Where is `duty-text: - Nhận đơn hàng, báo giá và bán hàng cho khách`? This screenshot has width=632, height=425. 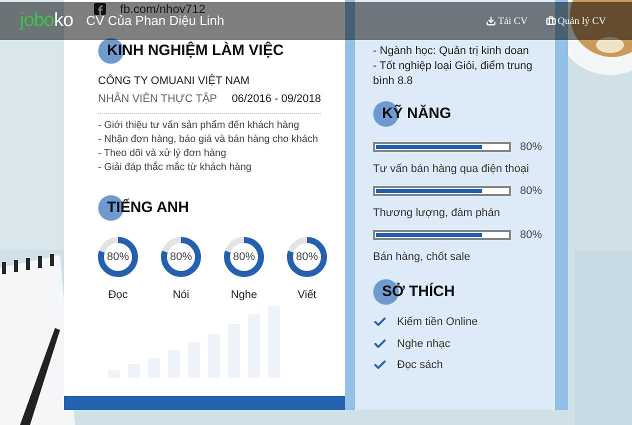 duty-text: - Nhận đơn hàng, báo giá và bán hàng cho khách is located at coordinates (208, 140).